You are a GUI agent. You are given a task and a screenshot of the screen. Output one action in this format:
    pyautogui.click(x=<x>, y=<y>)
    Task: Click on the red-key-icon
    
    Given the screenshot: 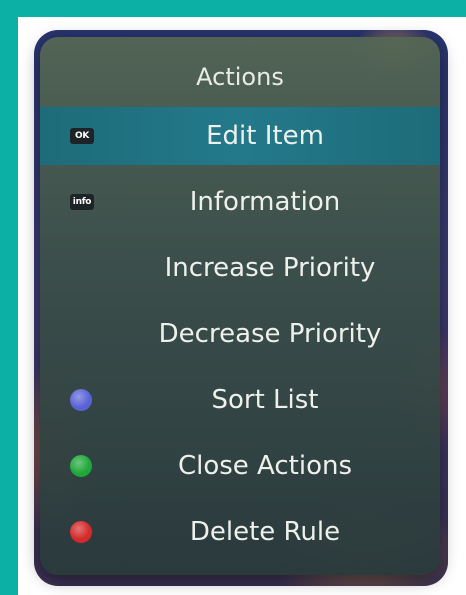 What is the action you would take?
    pyautogui.click(x=81, y=532)
    